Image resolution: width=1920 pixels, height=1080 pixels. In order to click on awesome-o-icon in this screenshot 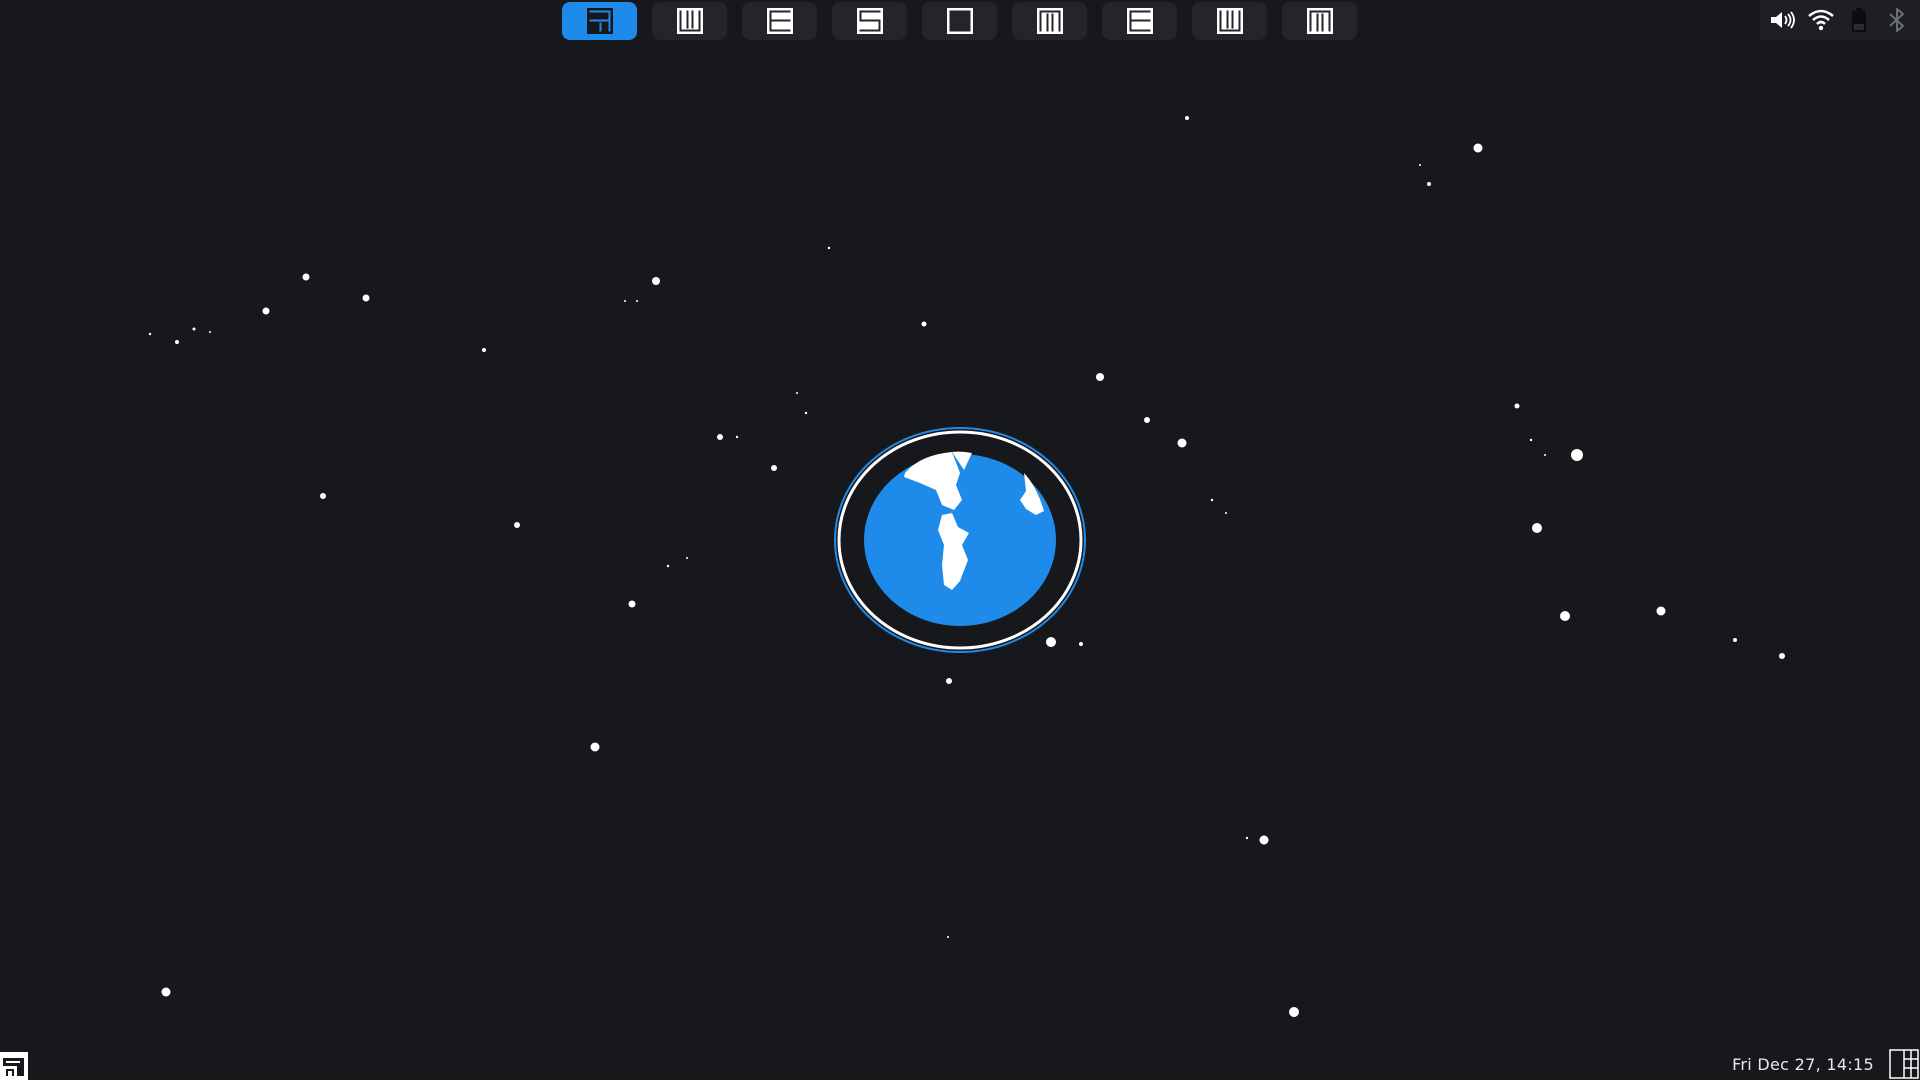, I will do `click(959, 21)`.